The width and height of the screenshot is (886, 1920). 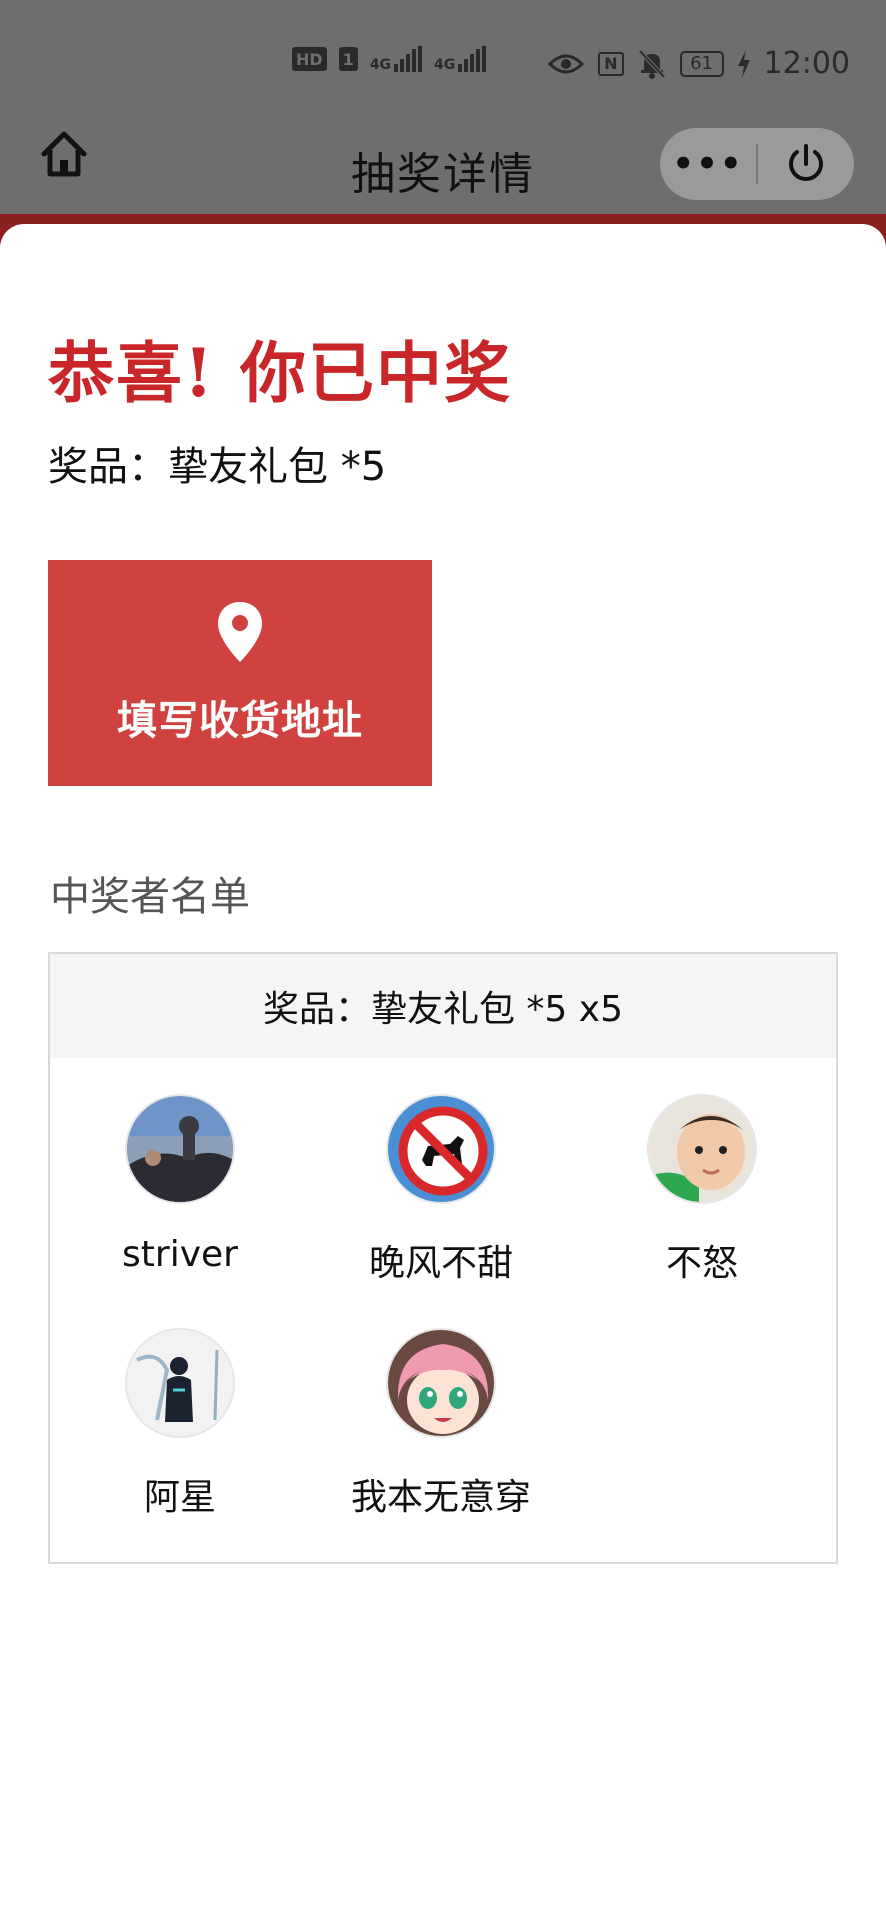 I want to click on no-dogs-sign-icon, so click(x=441, y=1149).